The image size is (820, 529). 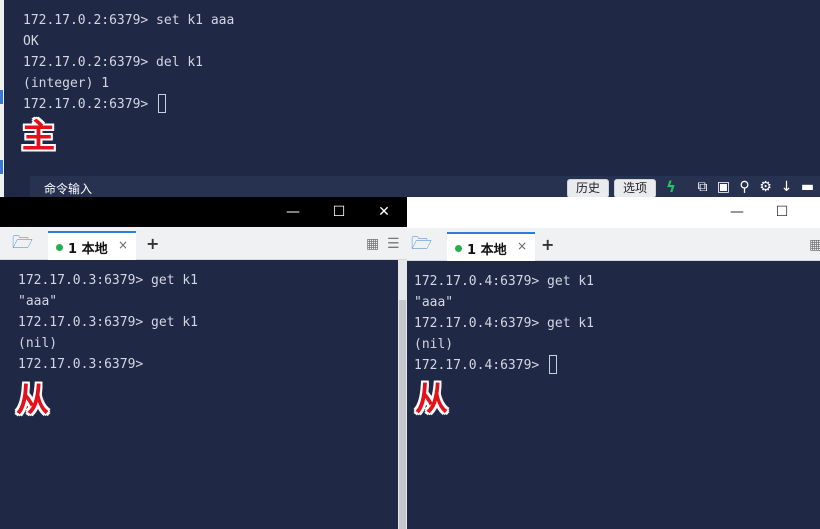 What do you see at coordinates (128, 104) in the screenshot?
I see `terminal-prompt-line: 172.17.0.2:6379>` at bounding box center [128, 104].